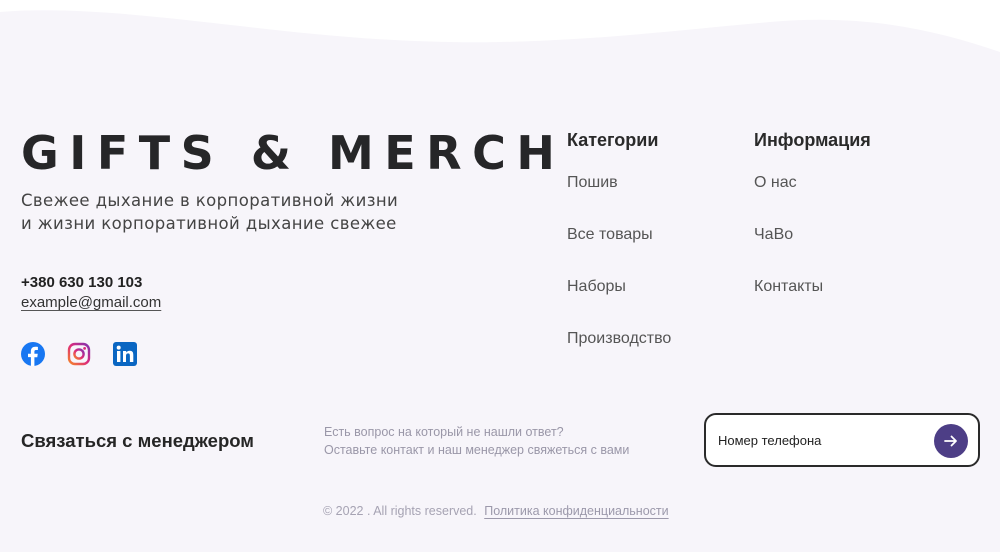 The image size is (1000, 552). Describe the element at coordinates (137, 440) in the screenshot. I see `contact-manager-title: Связаться с менеджером` at that location.